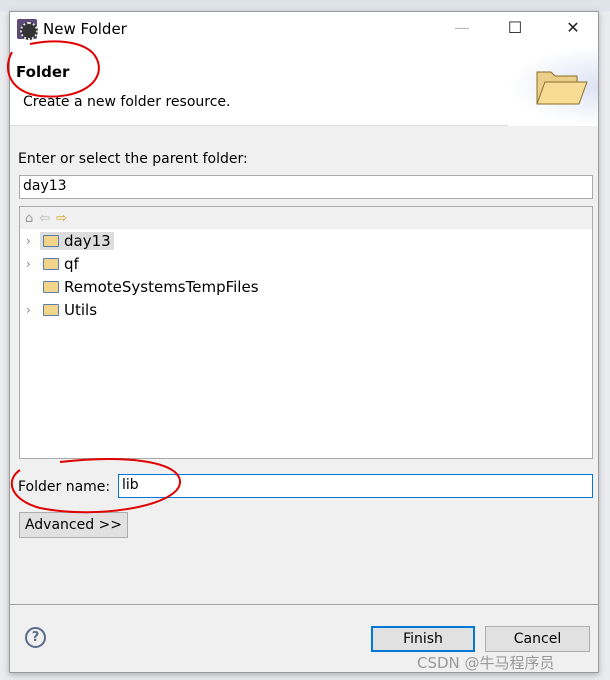 The width and height of the screenshot is (610, 680). Describe the element at coordinates (306, 240) in the screenshot. I see `tree-item-day13: › day13` at that location.